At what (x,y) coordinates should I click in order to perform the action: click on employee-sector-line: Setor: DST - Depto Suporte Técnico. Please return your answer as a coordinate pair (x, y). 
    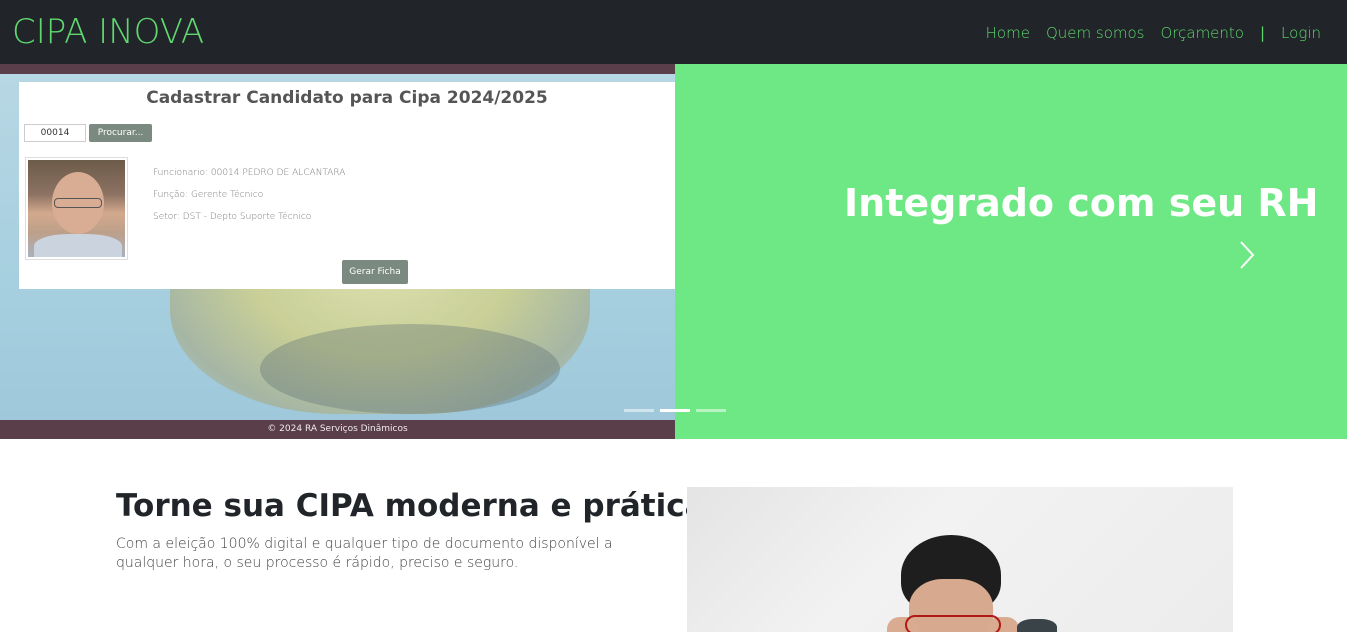
    Looking at the image, I should click on (232, 217).